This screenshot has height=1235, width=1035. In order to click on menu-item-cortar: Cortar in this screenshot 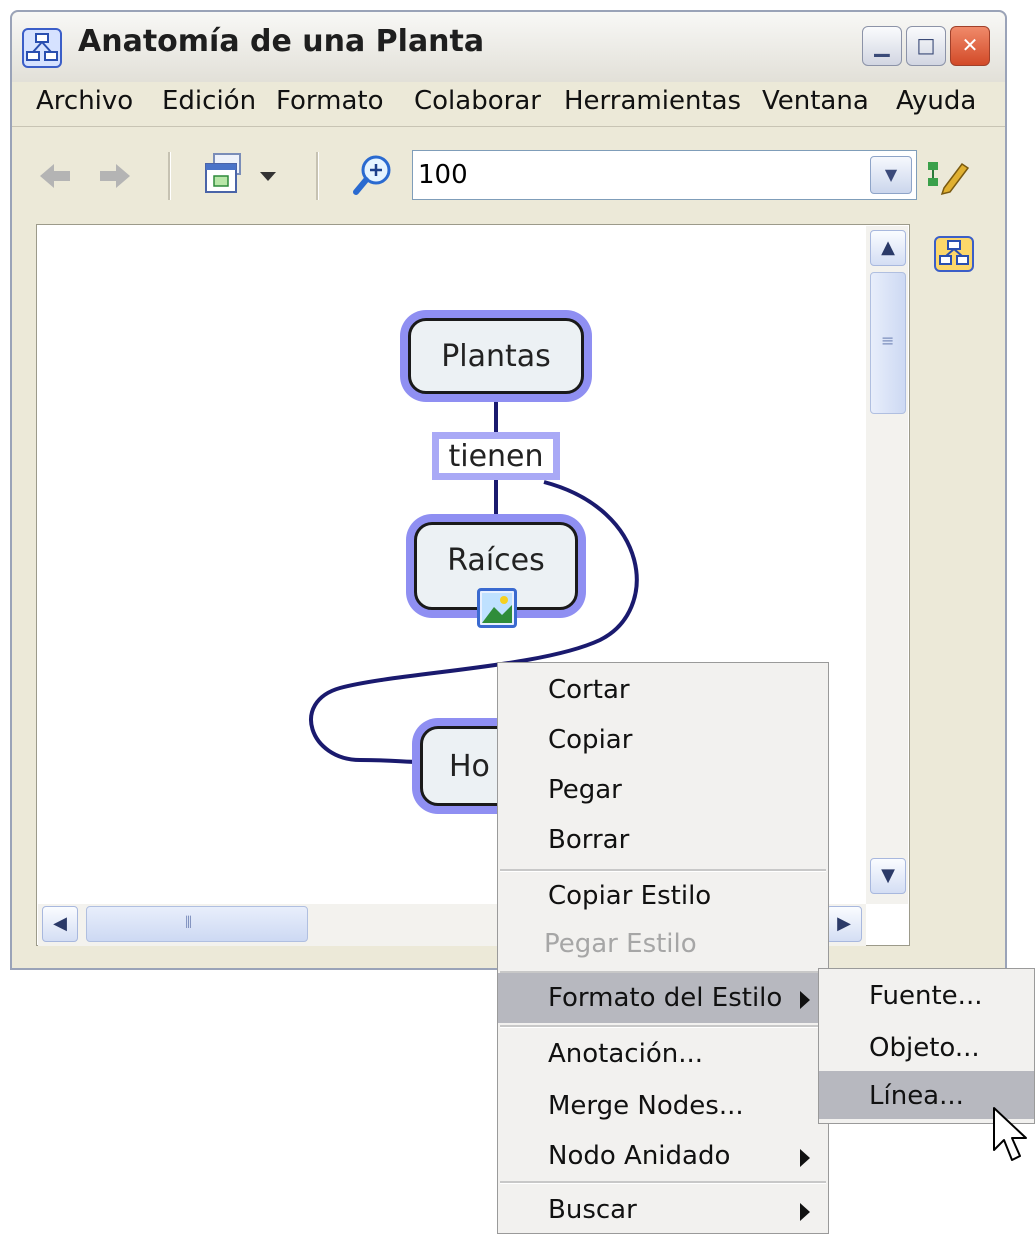, I will do `click(663, 690)`.